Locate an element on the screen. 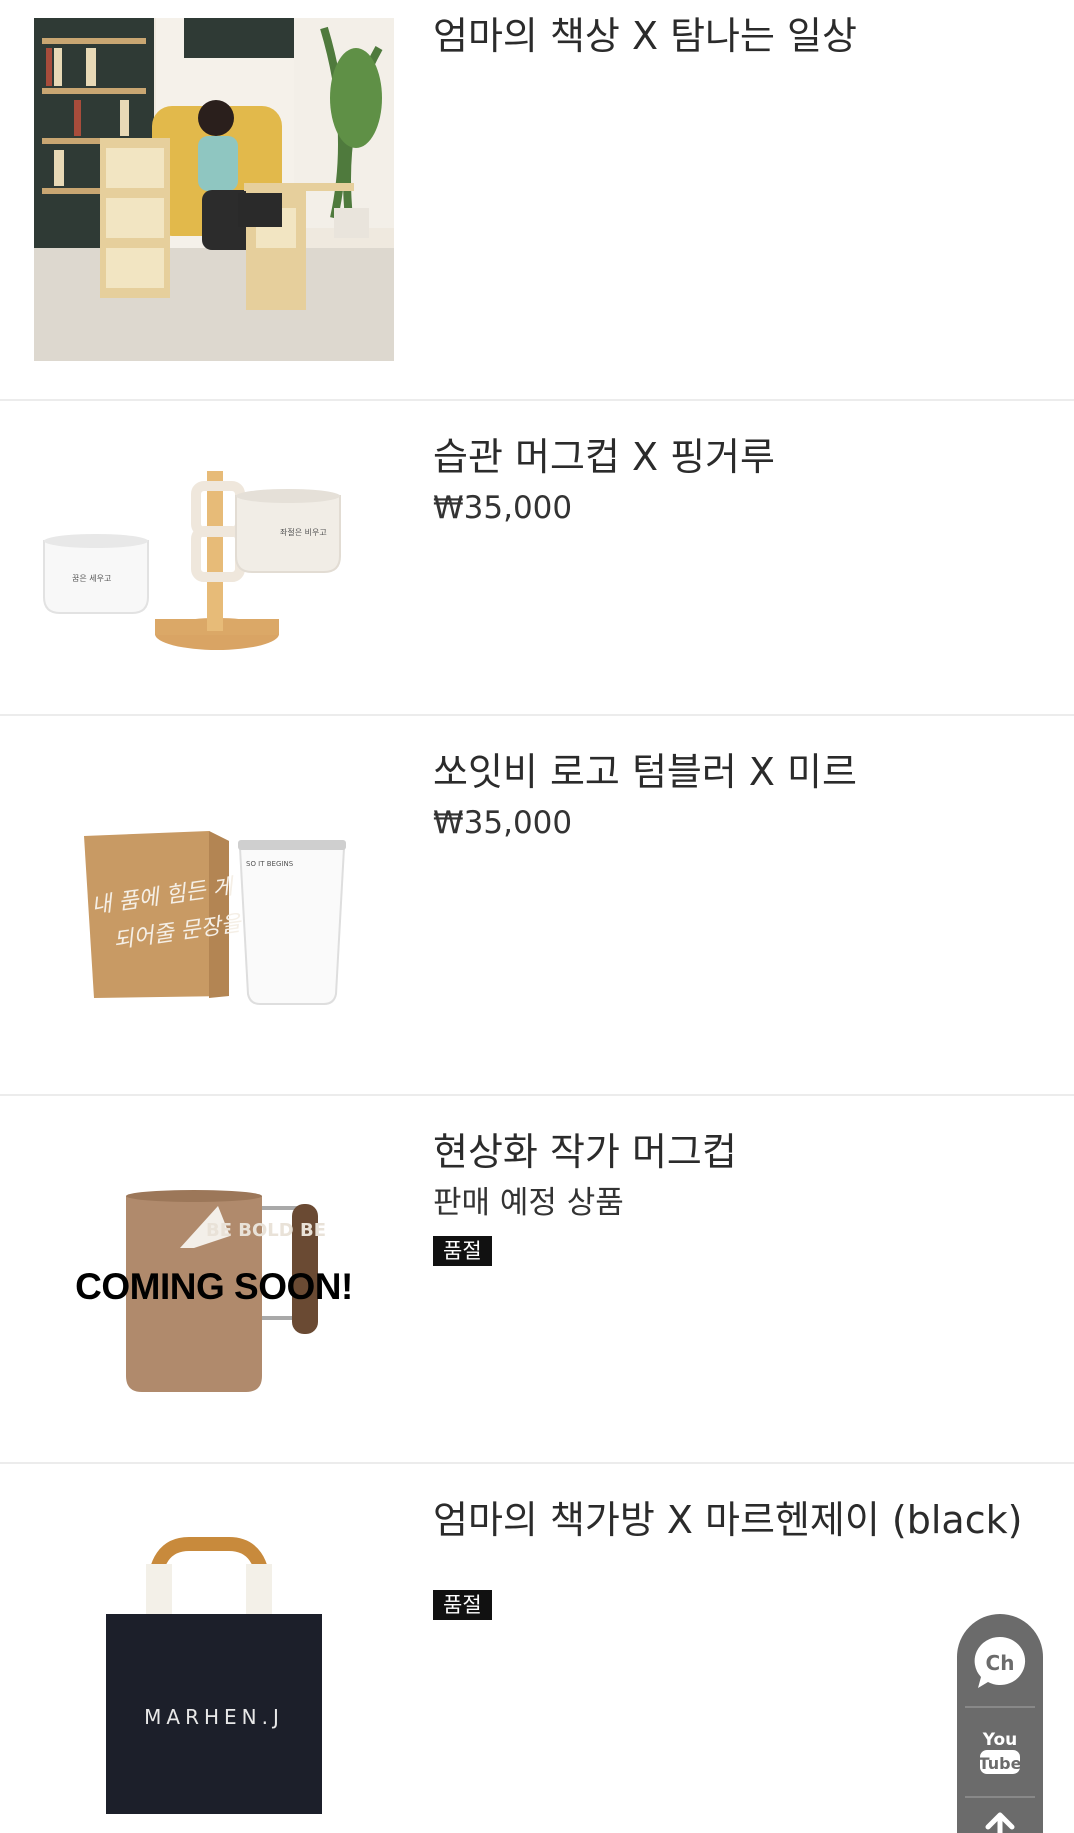  tote-bag-photo: MARHEN.J is located at coordinates (214, 1654).